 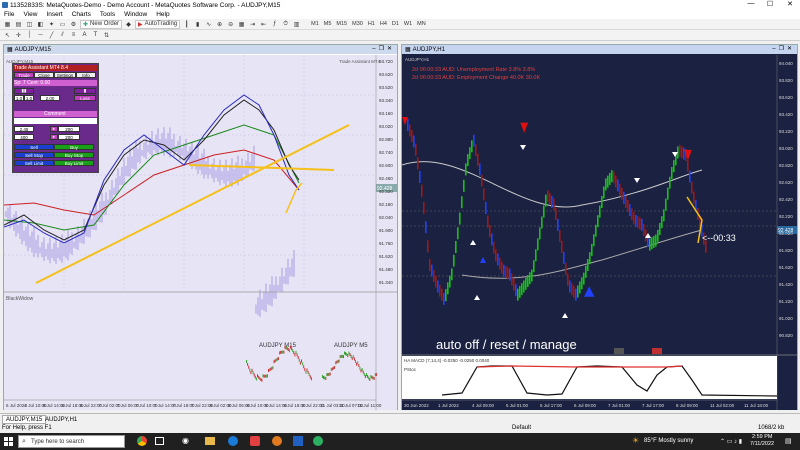 What do you see at coordinates (186, 24) in the screenshot?
I see `bar-chart-icon: ┃` at bounding box center [186, 24].